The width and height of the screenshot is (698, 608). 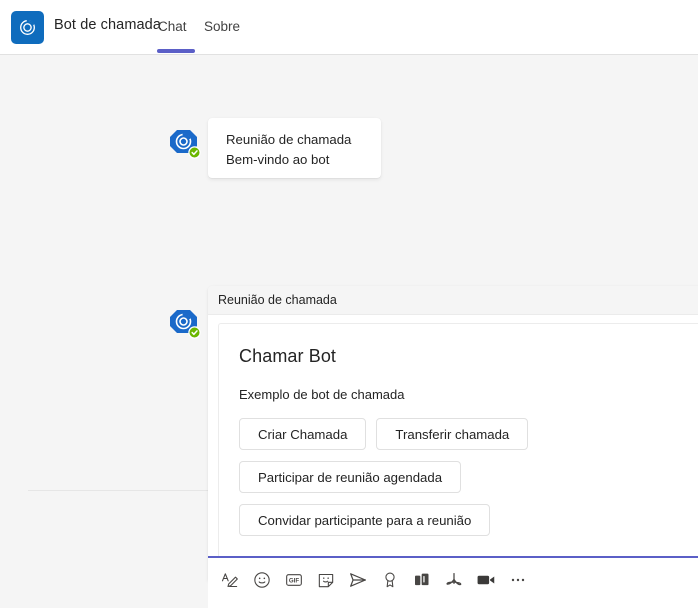 What do you see at coordinates (288, 356) in the screenshot?
I see `card-title: Chamar Bot` at bounding box center [288, 356].